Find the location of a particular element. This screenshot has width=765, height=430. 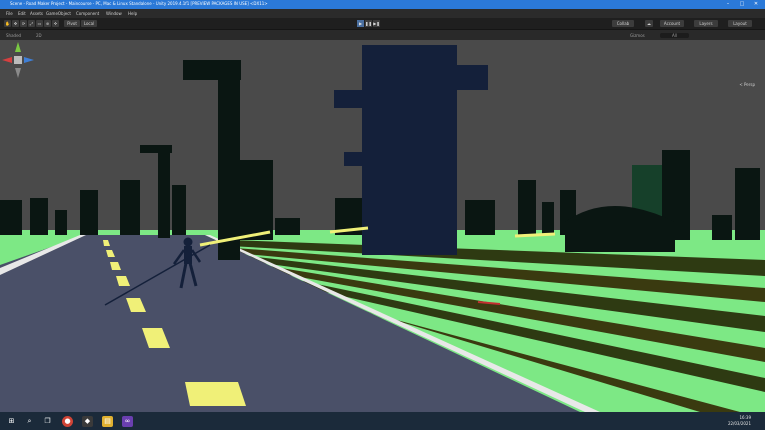

menu-component: Component is located at coordinates (87, 13).